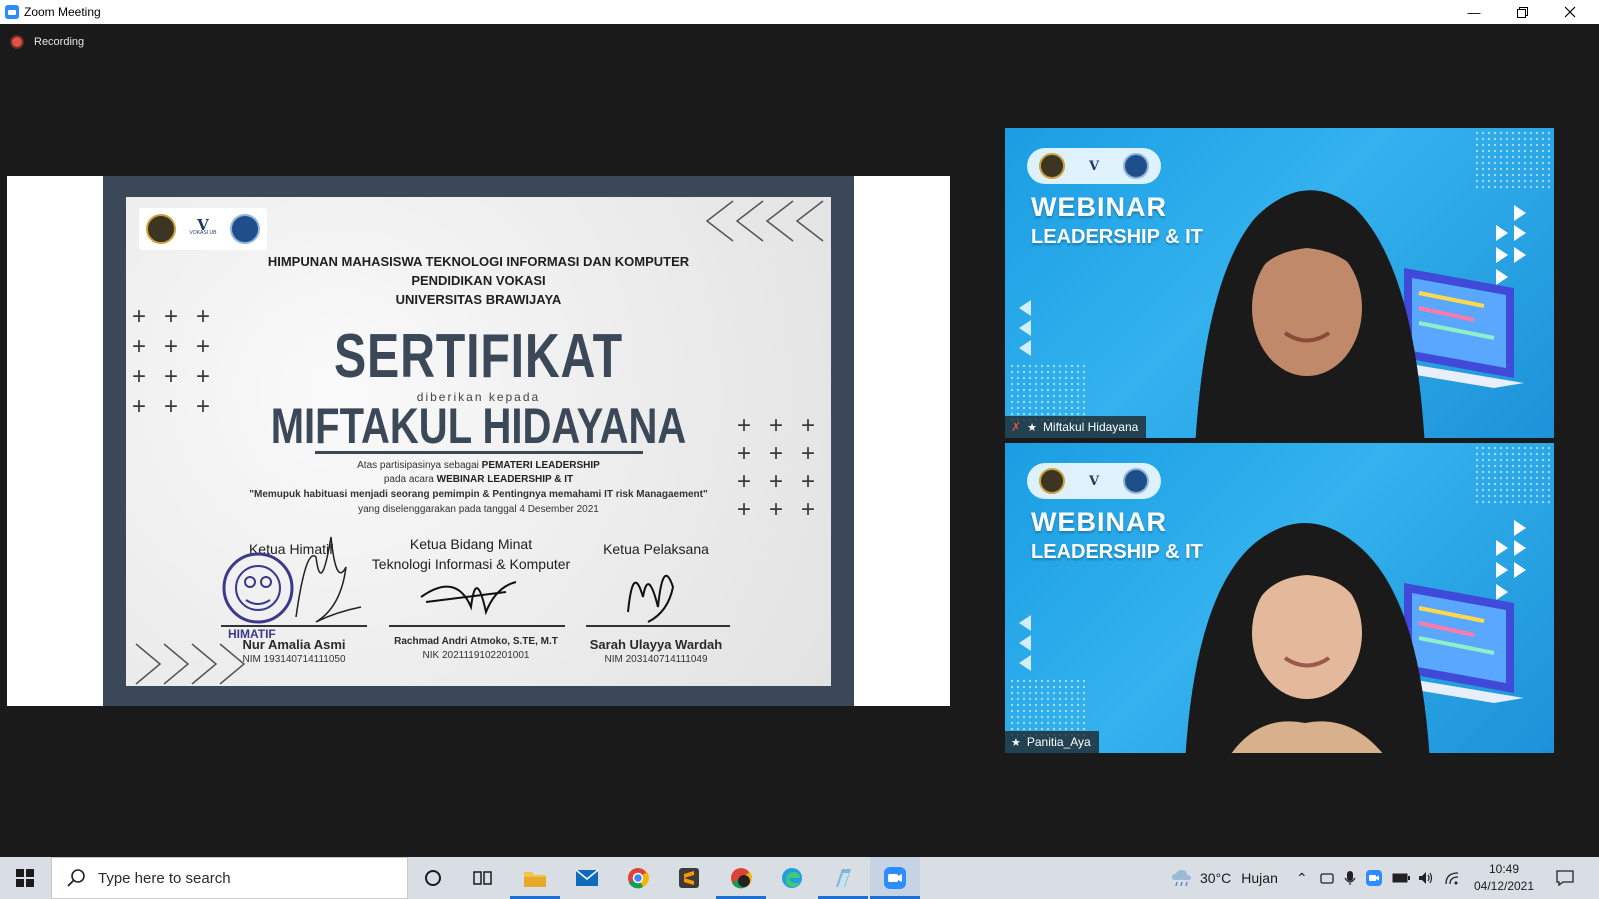  I want to click on org-line-3: UNIVERSITAS BRAWIJAYA, so click(478, 299).